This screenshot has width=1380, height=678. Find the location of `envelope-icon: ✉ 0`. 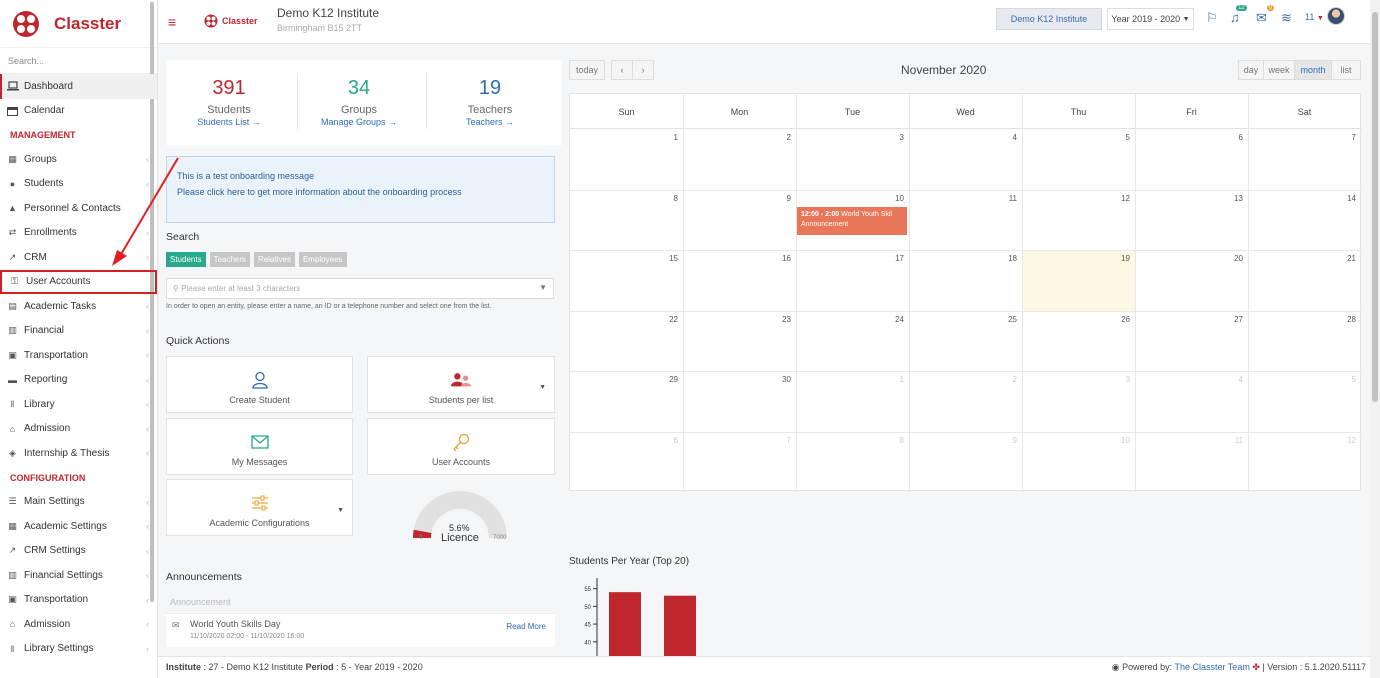

envelope-icon: ✉ 0 is located at coordinates (1265, 15).